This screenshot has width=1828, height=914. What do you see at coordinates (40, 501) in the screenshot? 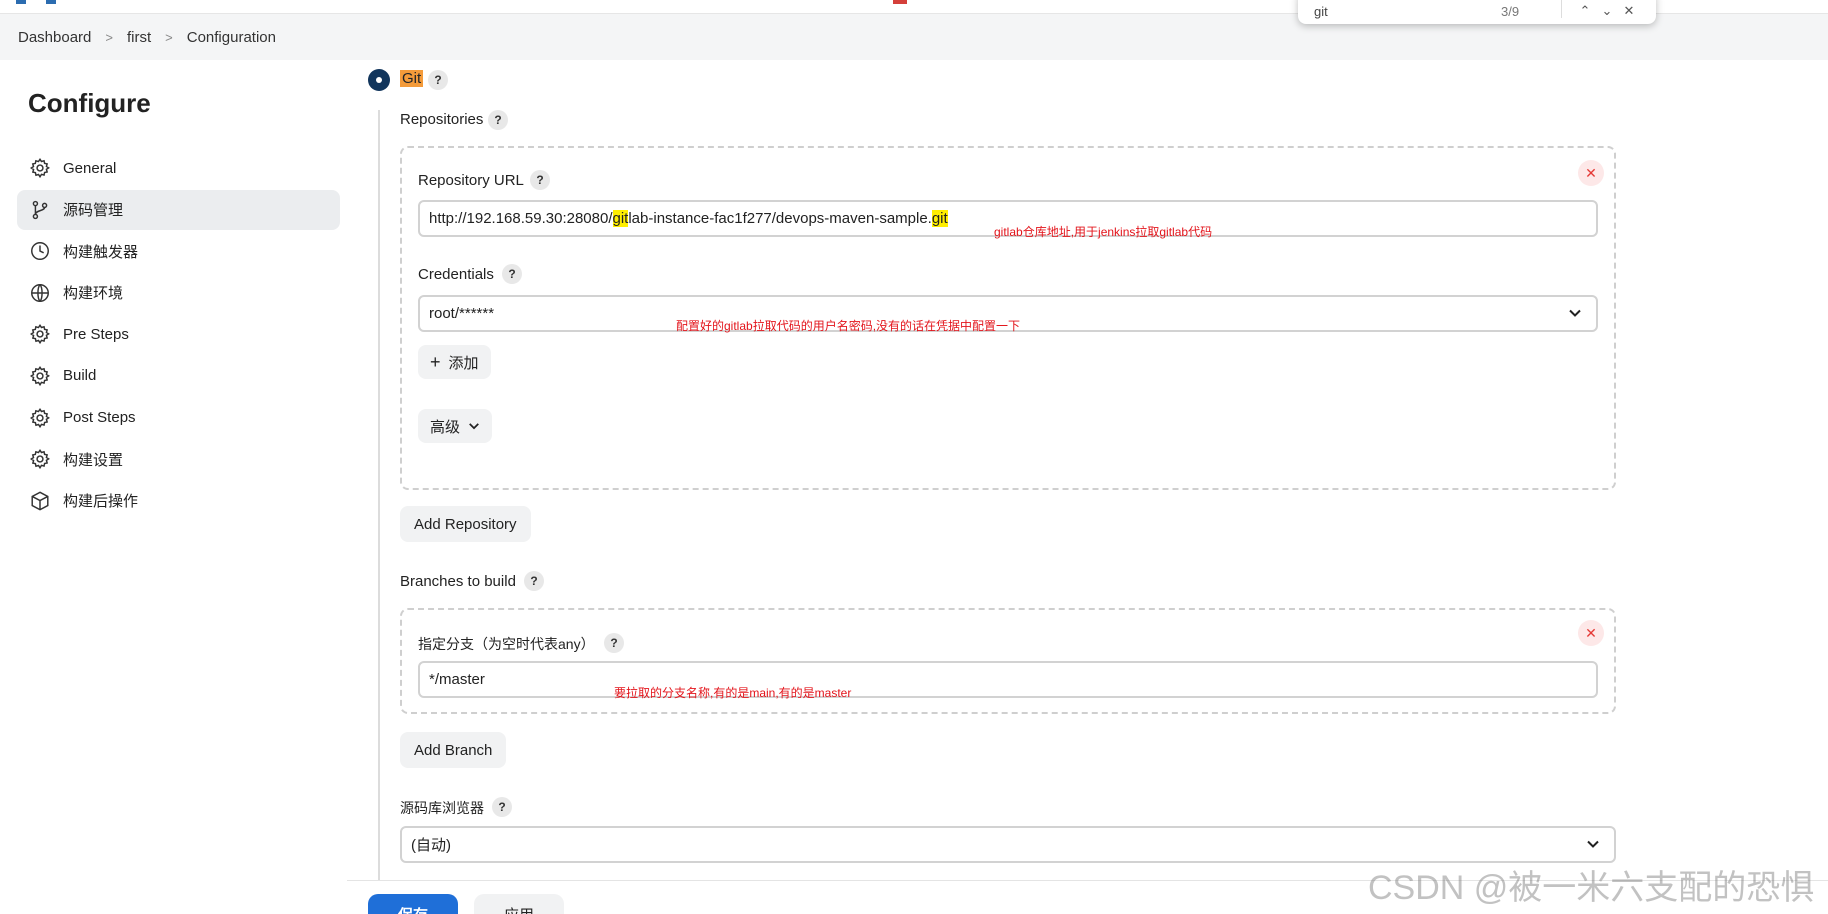
I see `cube-icon` at bounding box center [40, 501].